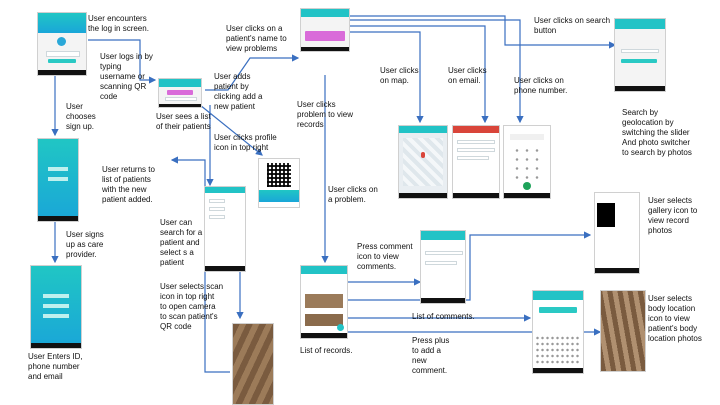  I want to click on phone-map-screen, so click(423, 162).